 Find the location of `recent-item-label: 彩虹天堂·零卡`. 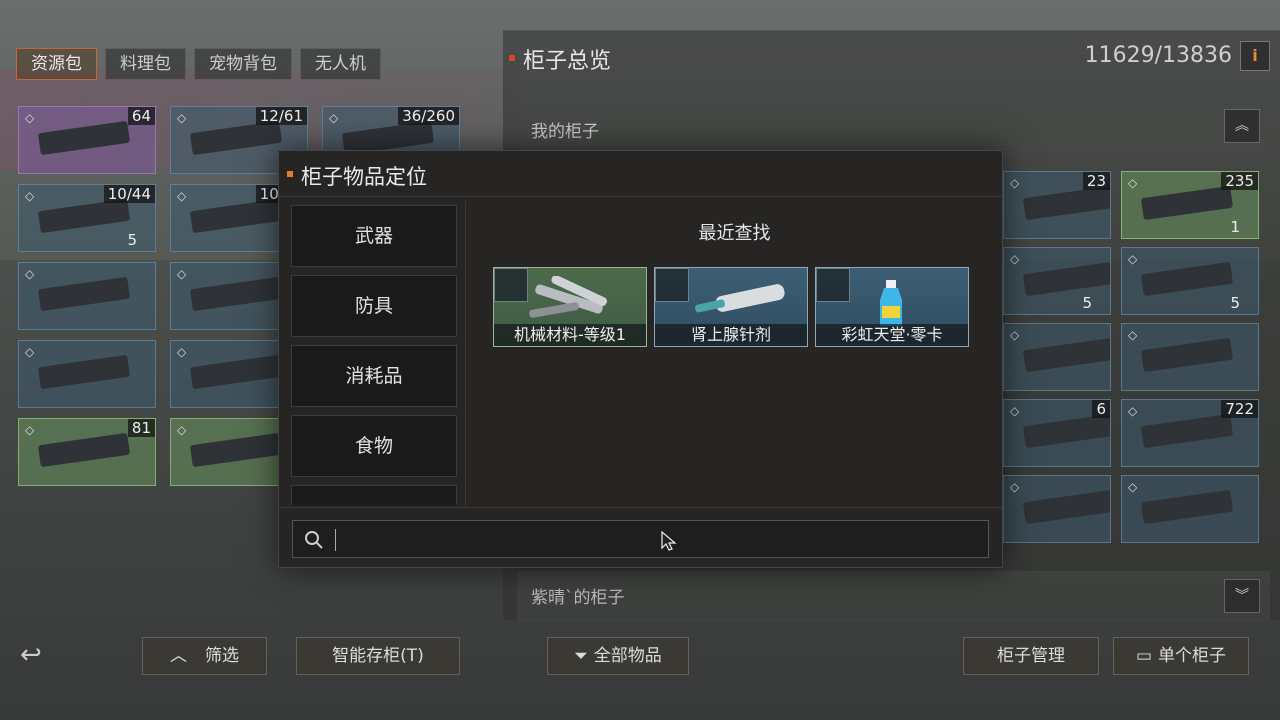

recent-item-label: 彩虹天堂·零卡 is located at coordinates (892, 335).